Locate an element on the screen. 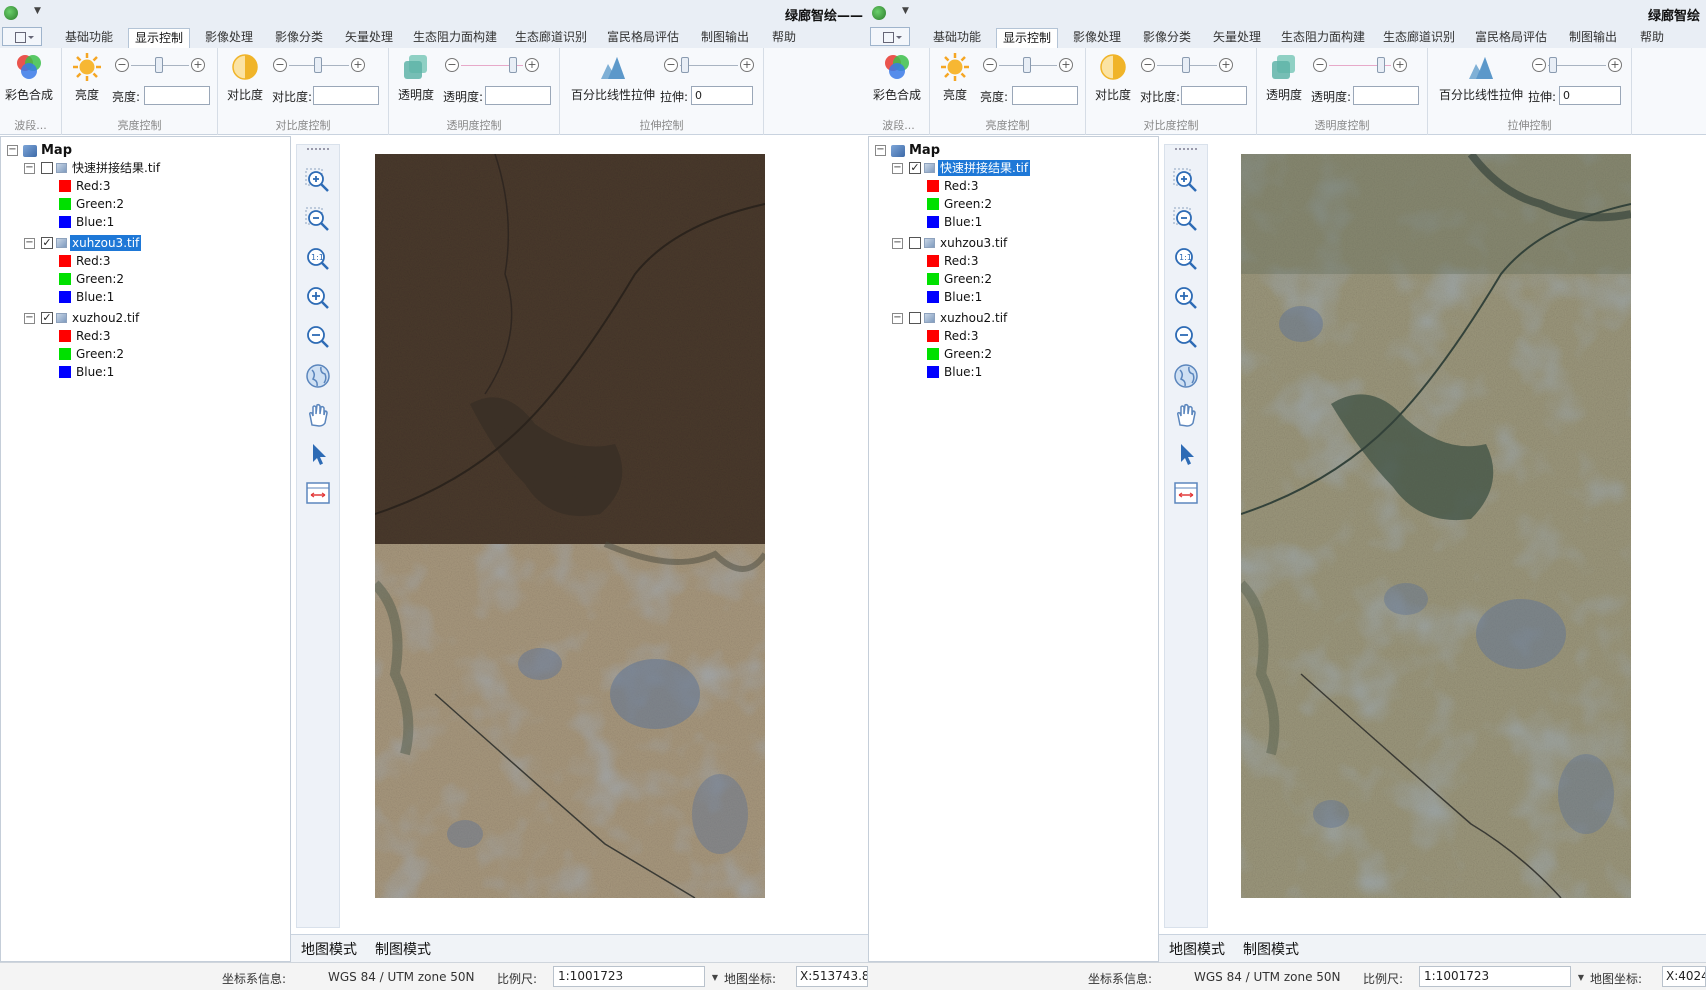  layer-row: − ✓ xuzhou2.tif is located at coordinates (82, 318).